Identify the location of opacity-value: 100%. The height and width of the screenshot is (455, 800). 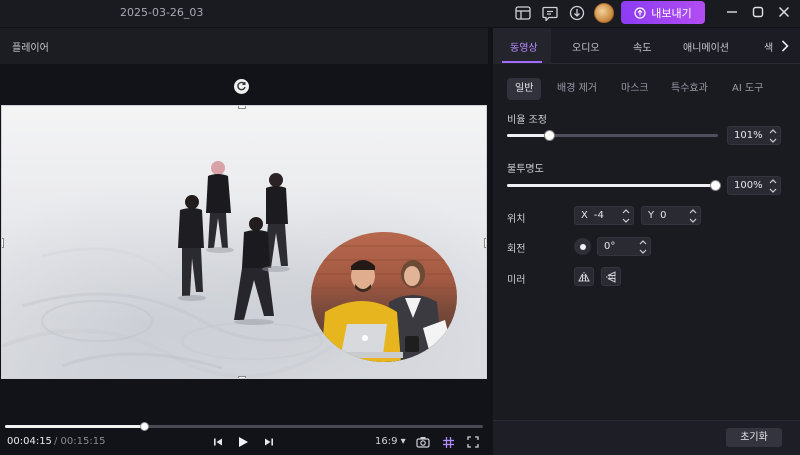
(748, 185).